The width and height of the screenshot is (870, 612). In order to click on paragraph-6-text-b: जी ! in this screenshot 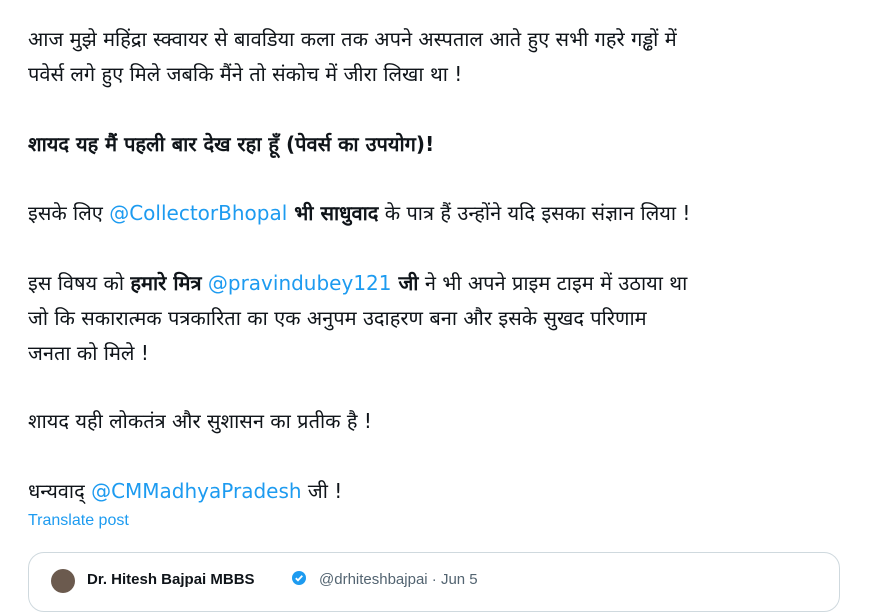, I will do `click(322, 491)`.